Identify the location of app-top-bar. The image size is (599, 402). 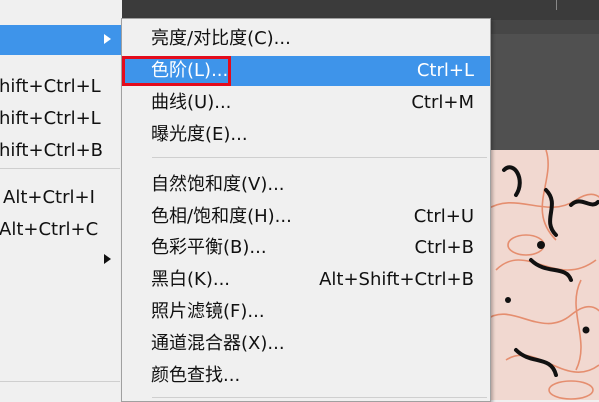
(360, 10).